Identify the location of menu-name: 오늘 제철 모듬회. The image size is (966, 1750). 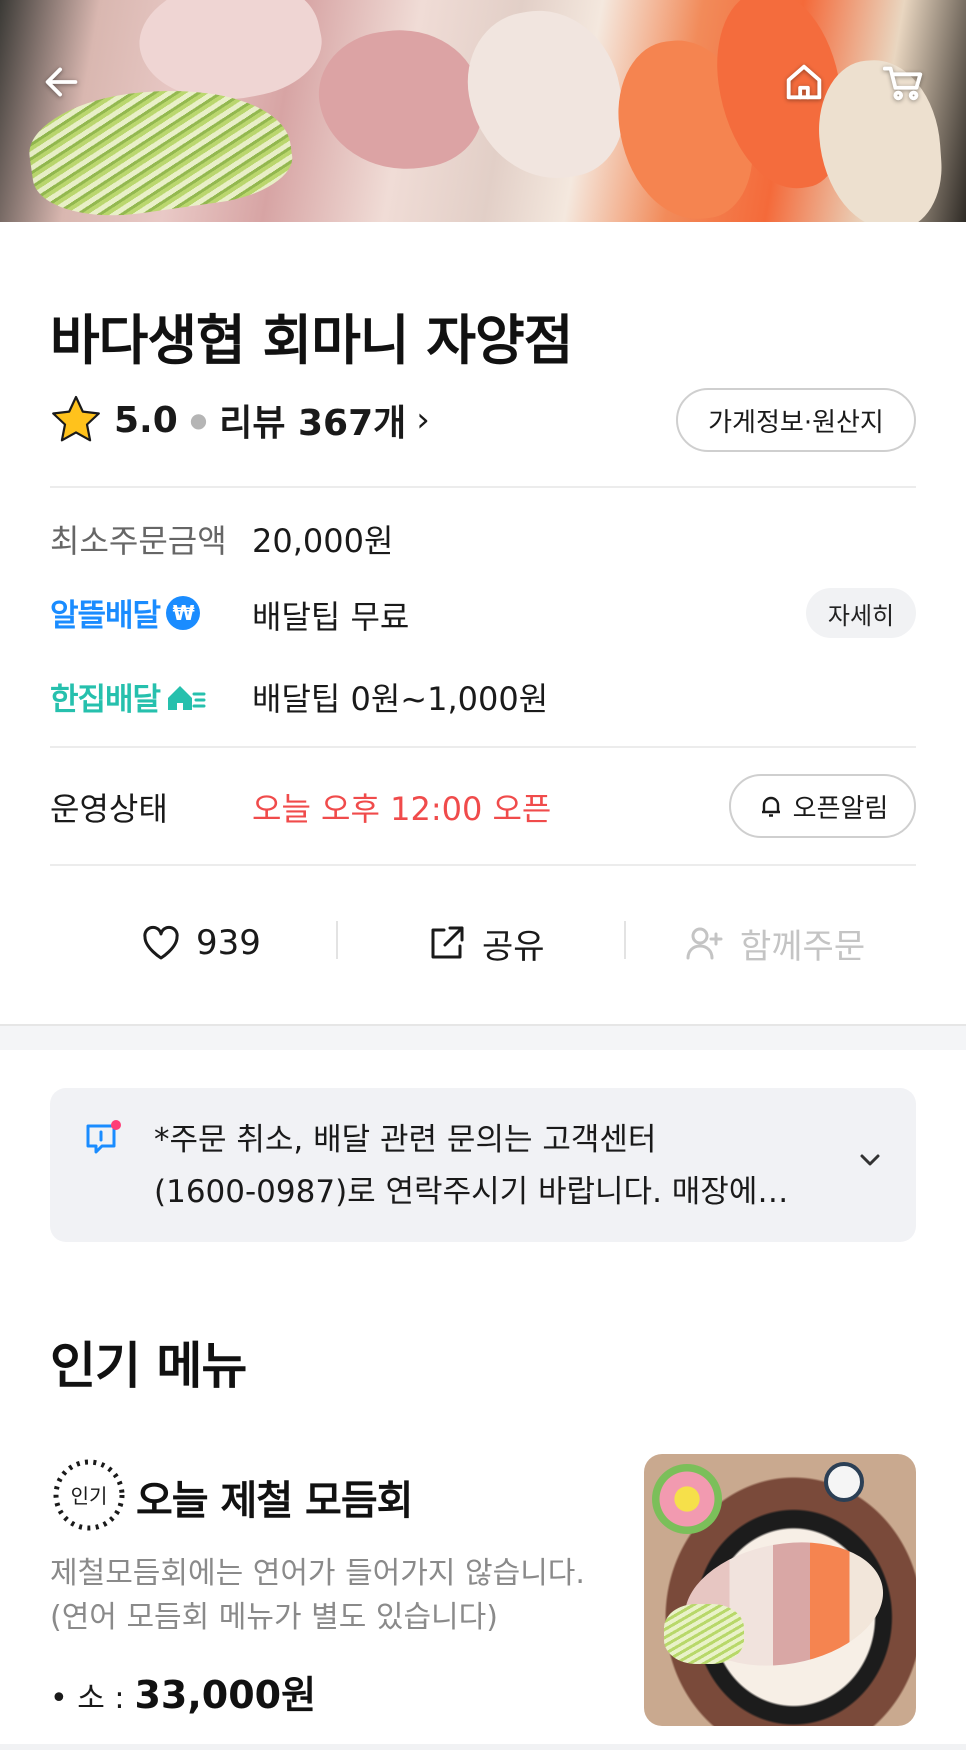
(274, 1501).